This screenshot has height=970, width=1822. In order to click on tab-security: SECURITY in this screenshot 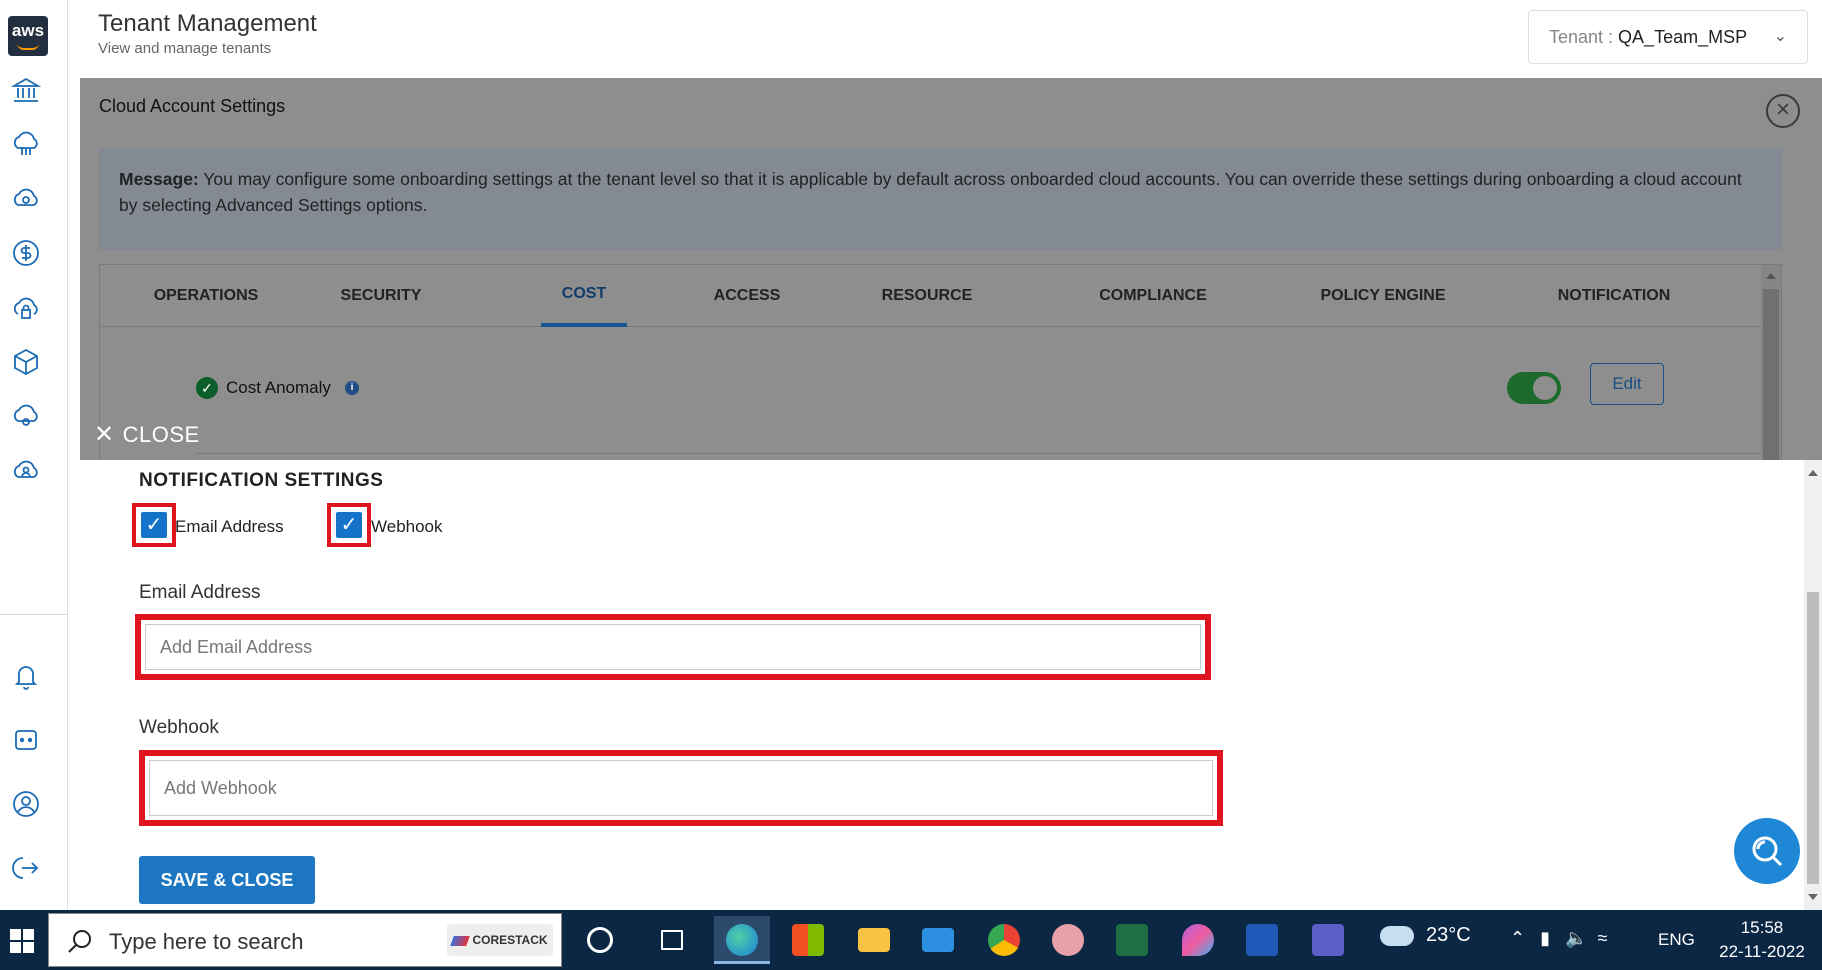, I will do `click(381, 296)`.